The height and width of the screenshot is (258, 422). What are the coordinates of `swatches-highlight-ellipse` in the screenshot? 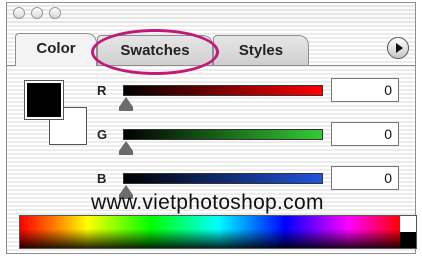 It's located at (155, 52).